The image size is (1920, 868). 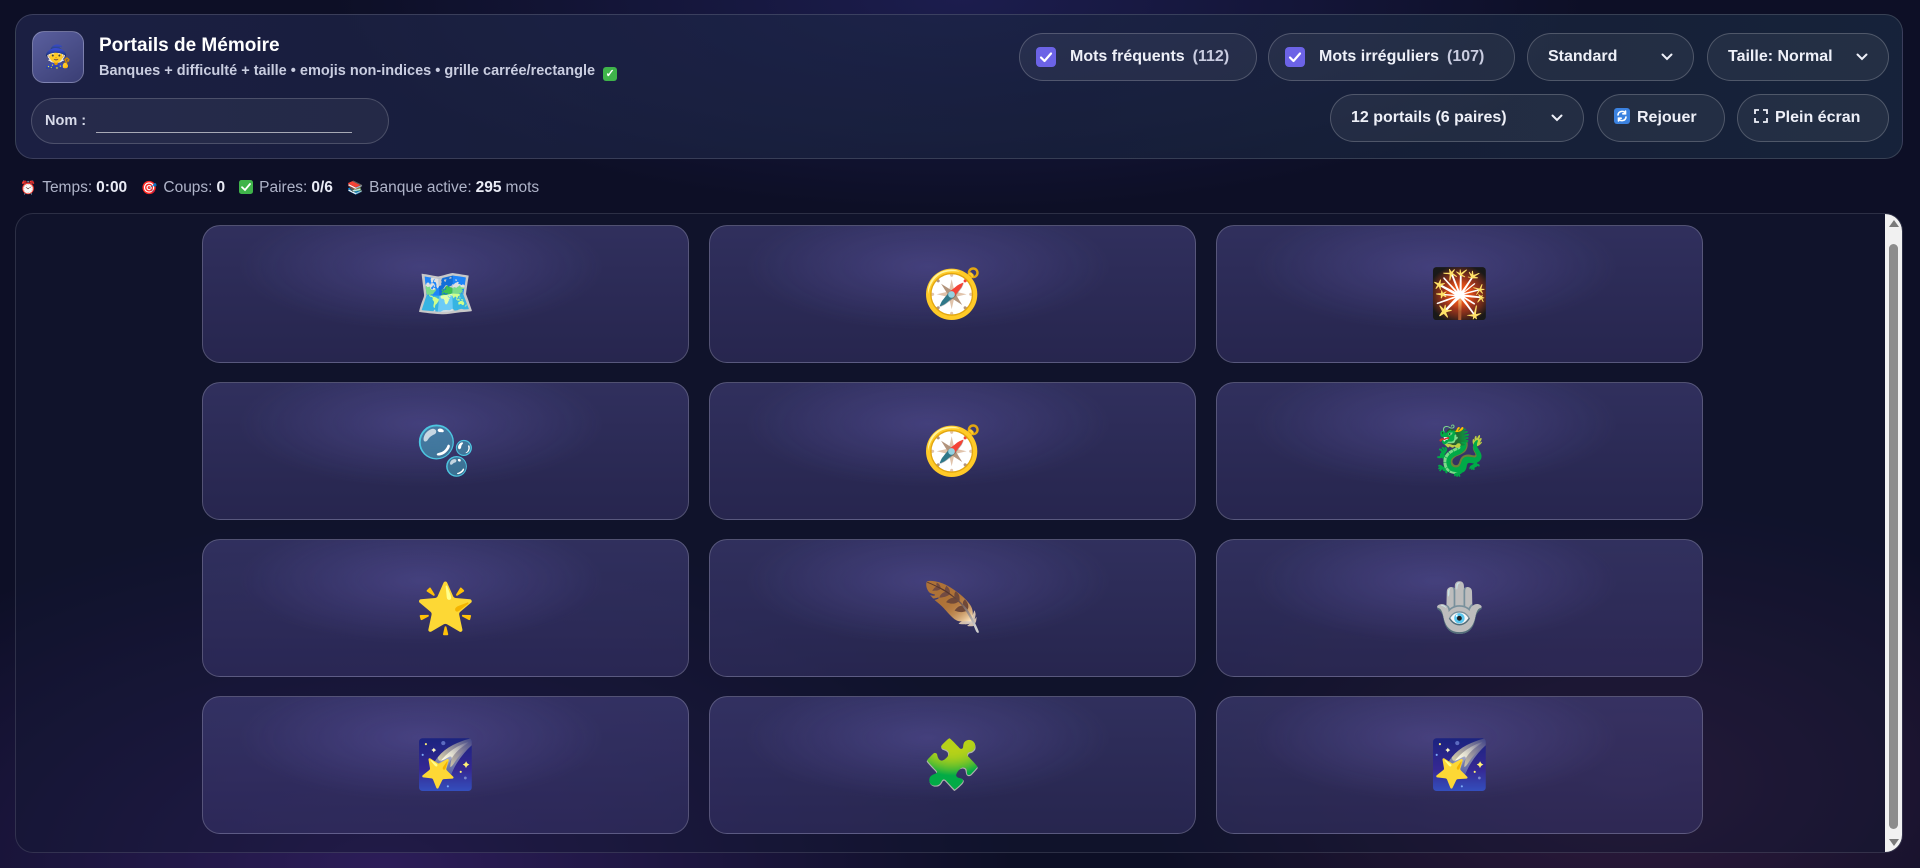 What do you see at coordinates (1894, 842) in the screenshot?
I see `scroll-down-arrow` at bounding box center [1894, 842].